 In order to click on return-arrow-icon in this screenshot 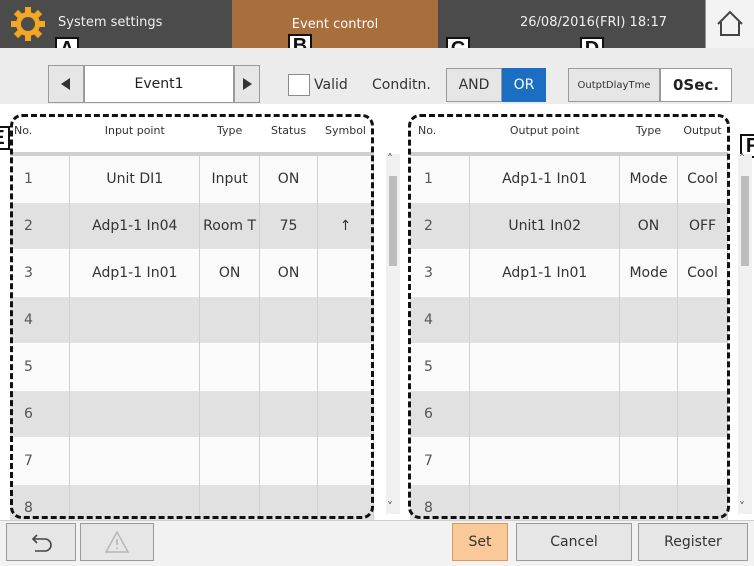, I will do `click(41, 543)`.